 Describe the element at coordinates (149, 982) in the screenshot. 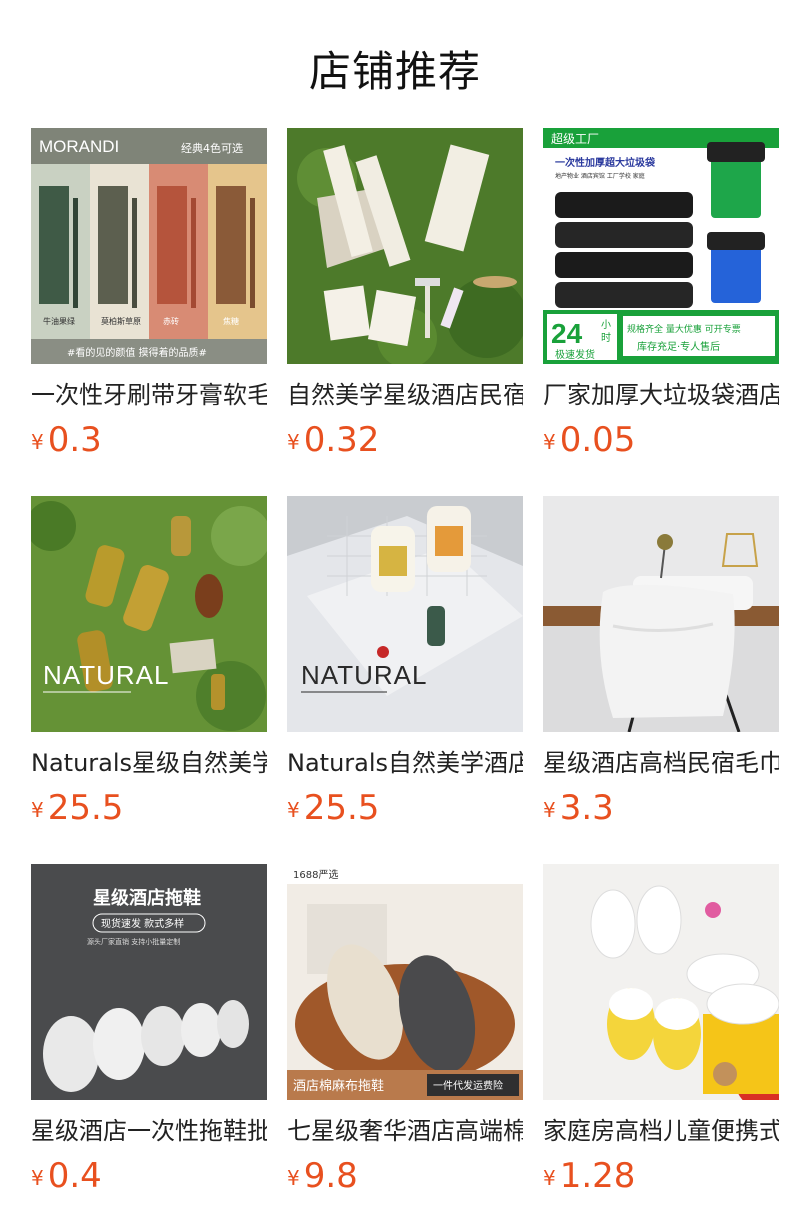

I see `product-image-hotel-slippers: 星级酒店拖鞋 现货速发 款式多样 源头厂家直销 支持小批量定制` at that location.